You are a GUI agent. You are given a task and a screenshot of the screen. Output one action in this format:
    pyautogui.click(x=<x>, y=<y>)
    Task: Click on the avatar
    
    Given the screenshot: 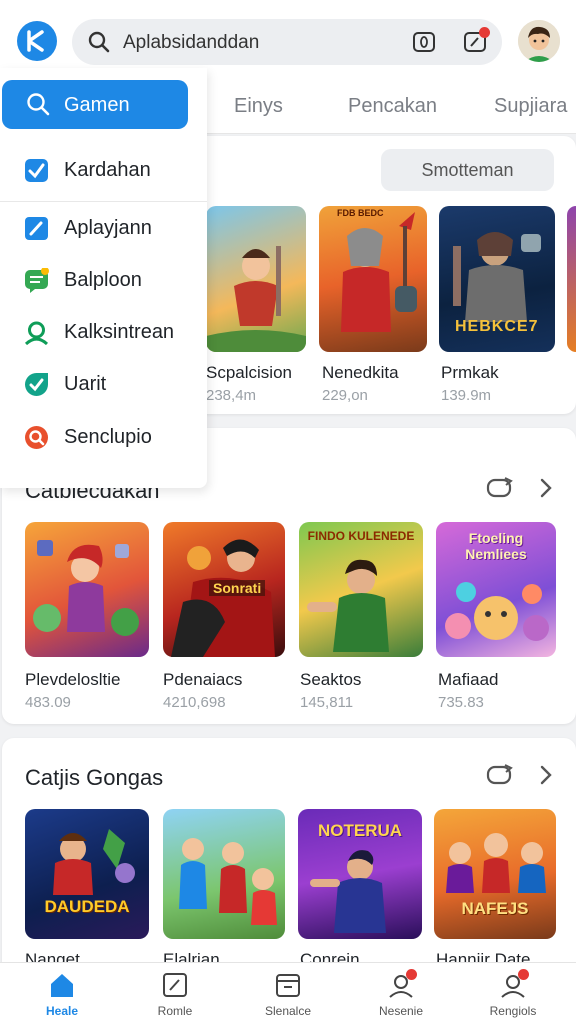 What is the action you would take?
    pyautogui.click(x=539, y=41)
    